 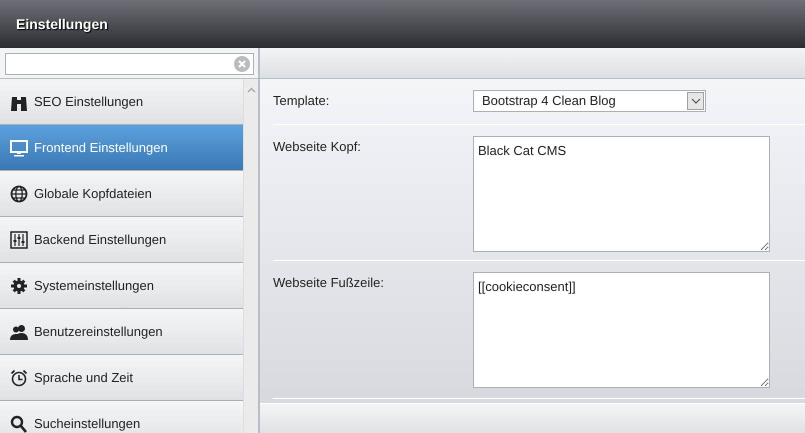 What do you see at coordinates (19, 423) in the screenshot?
I see `search-icon` at bounding box center [19, 423].